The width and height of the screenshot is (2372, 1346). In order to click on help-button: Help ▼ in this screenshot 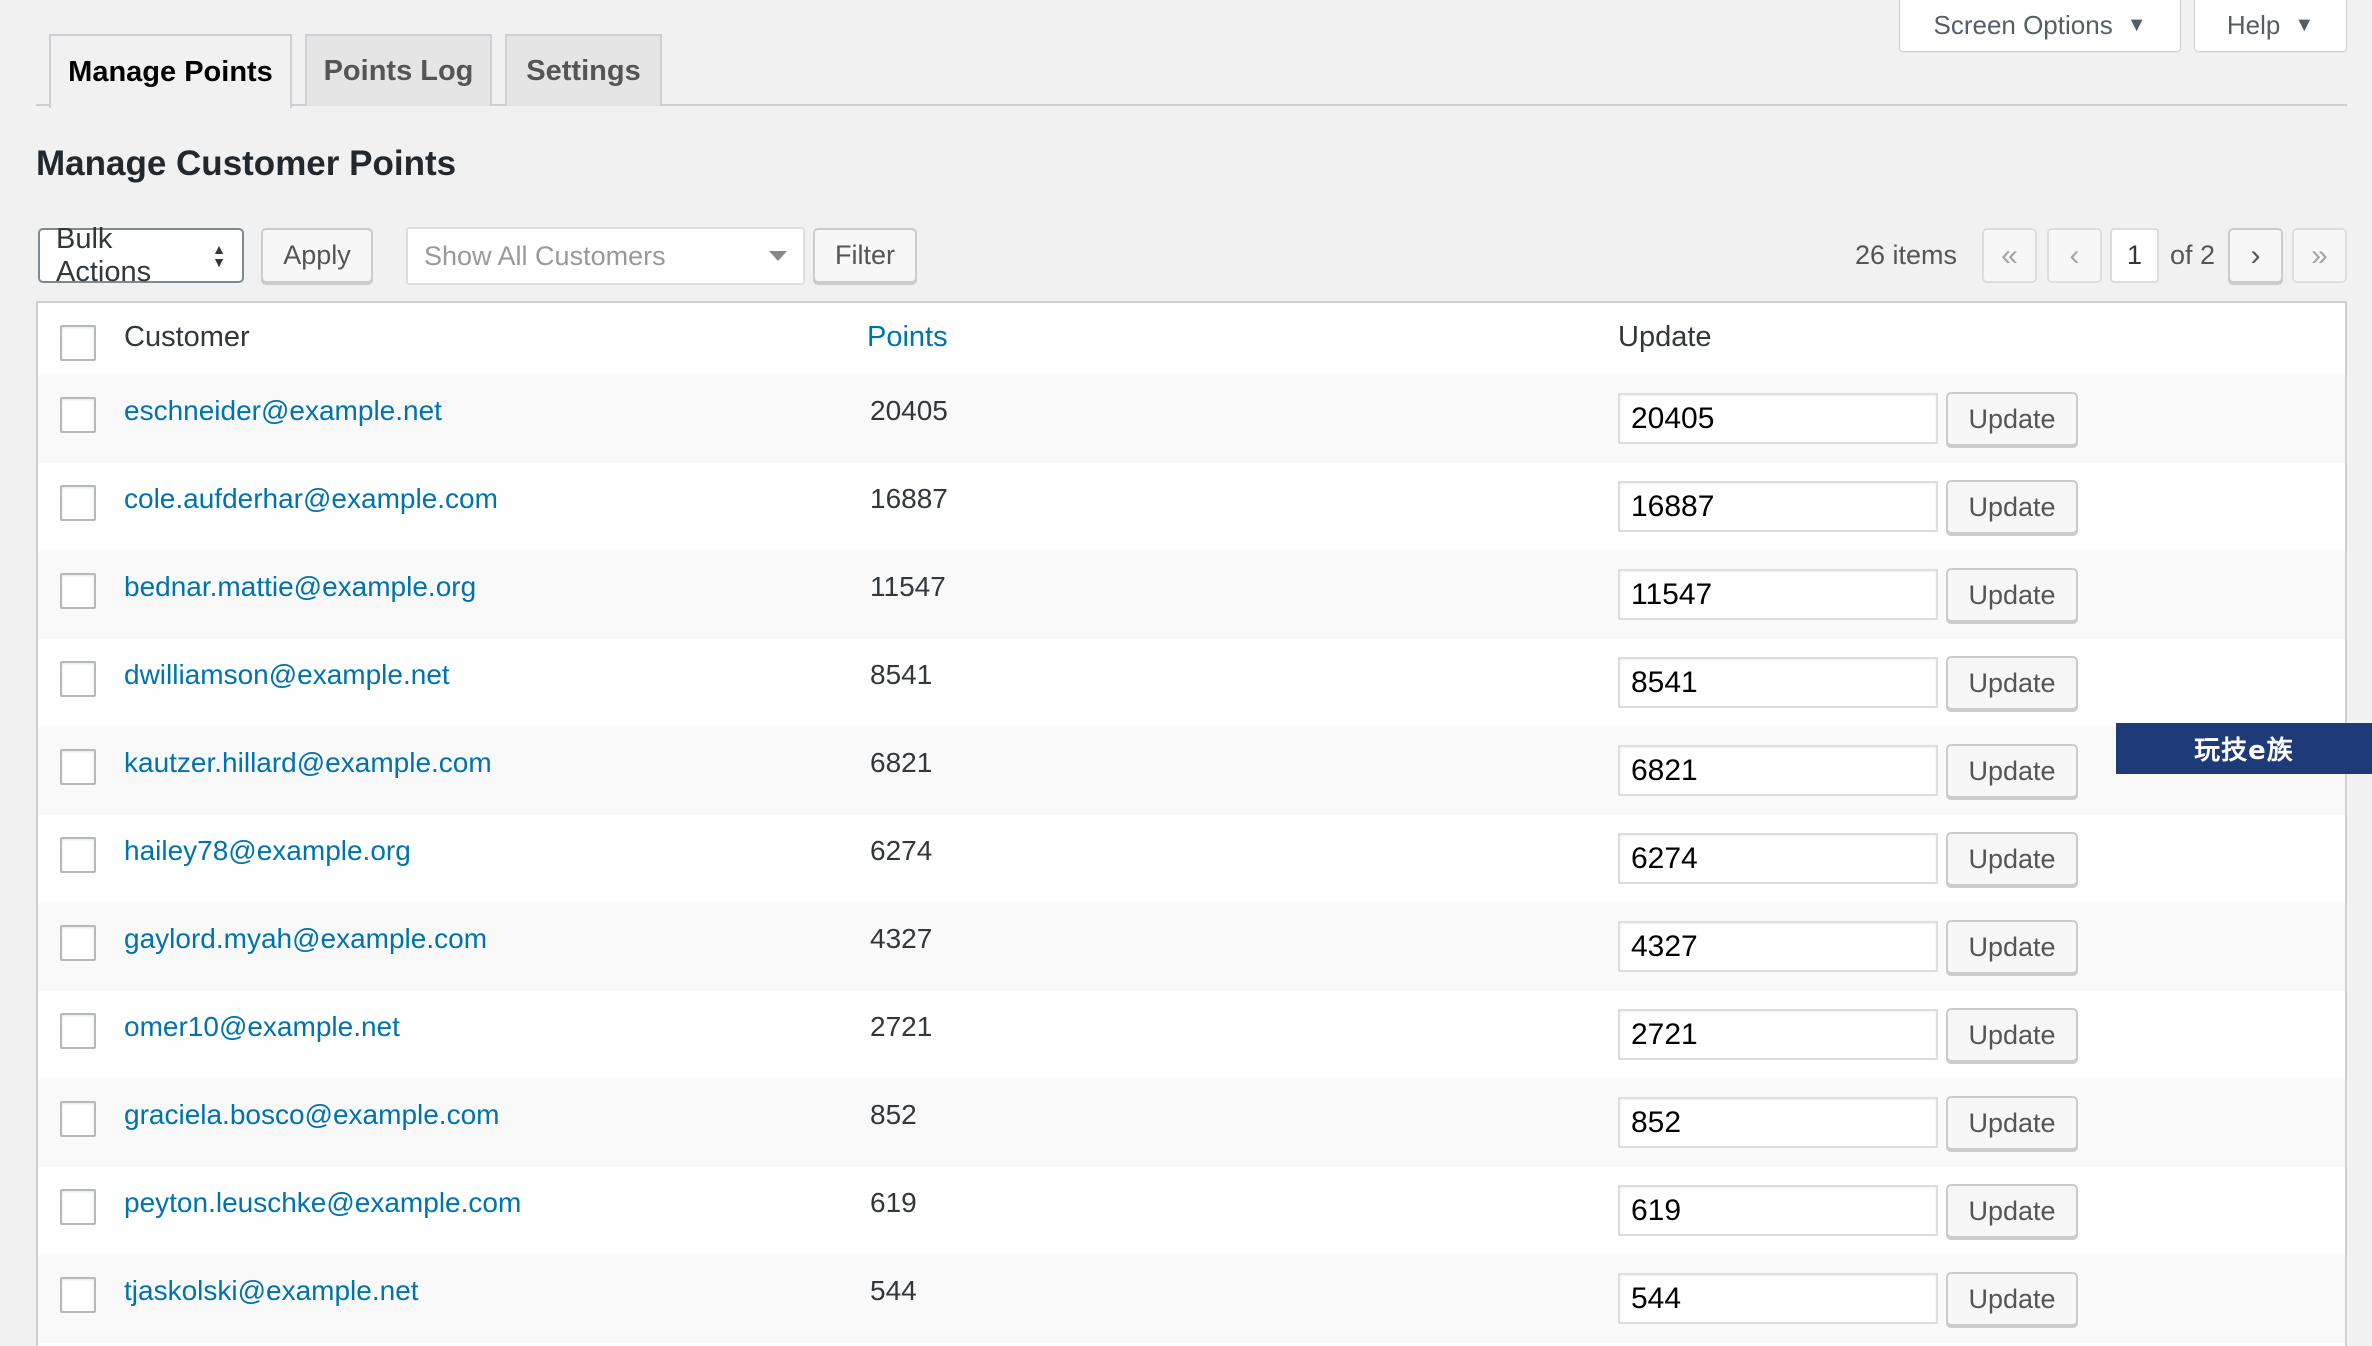, I will do `click(2270, 26)`.